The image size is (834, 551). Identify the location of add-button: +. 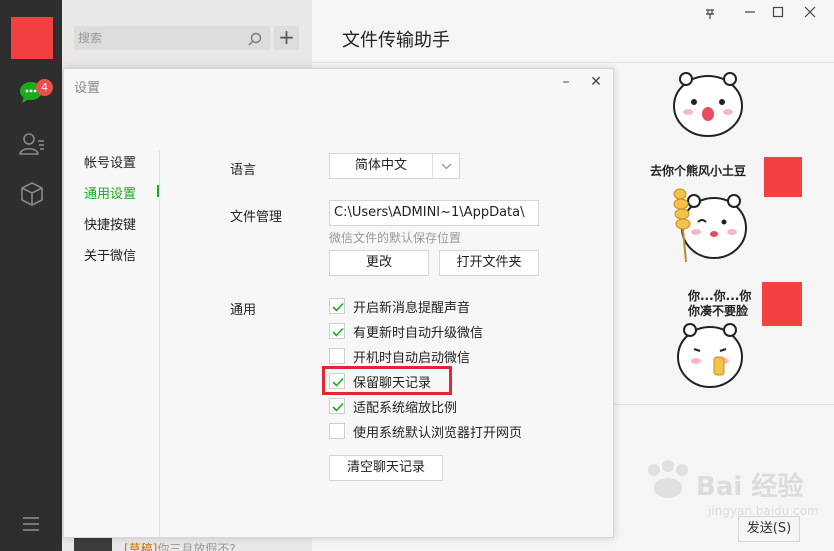
(286, 38).